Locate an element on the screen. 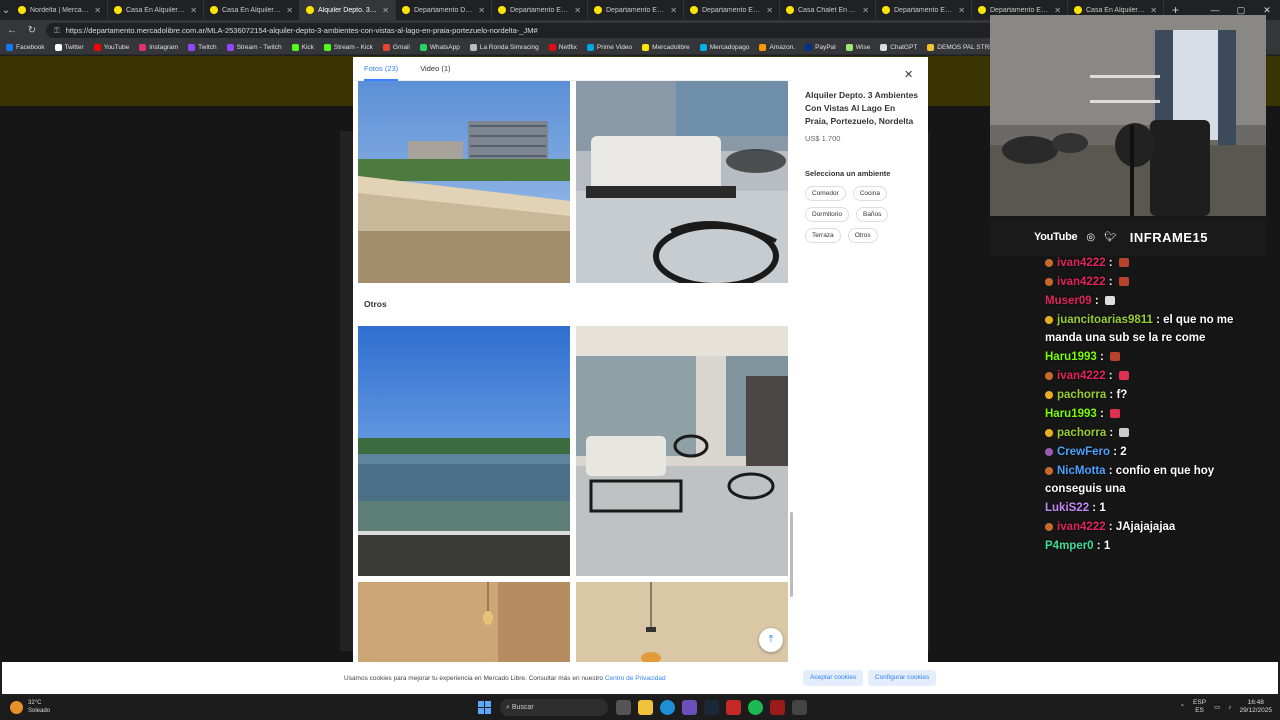 The width and height of the screenshot is (1280, 720). gallery-photo-ceiling is located at coordinates (464, 622).